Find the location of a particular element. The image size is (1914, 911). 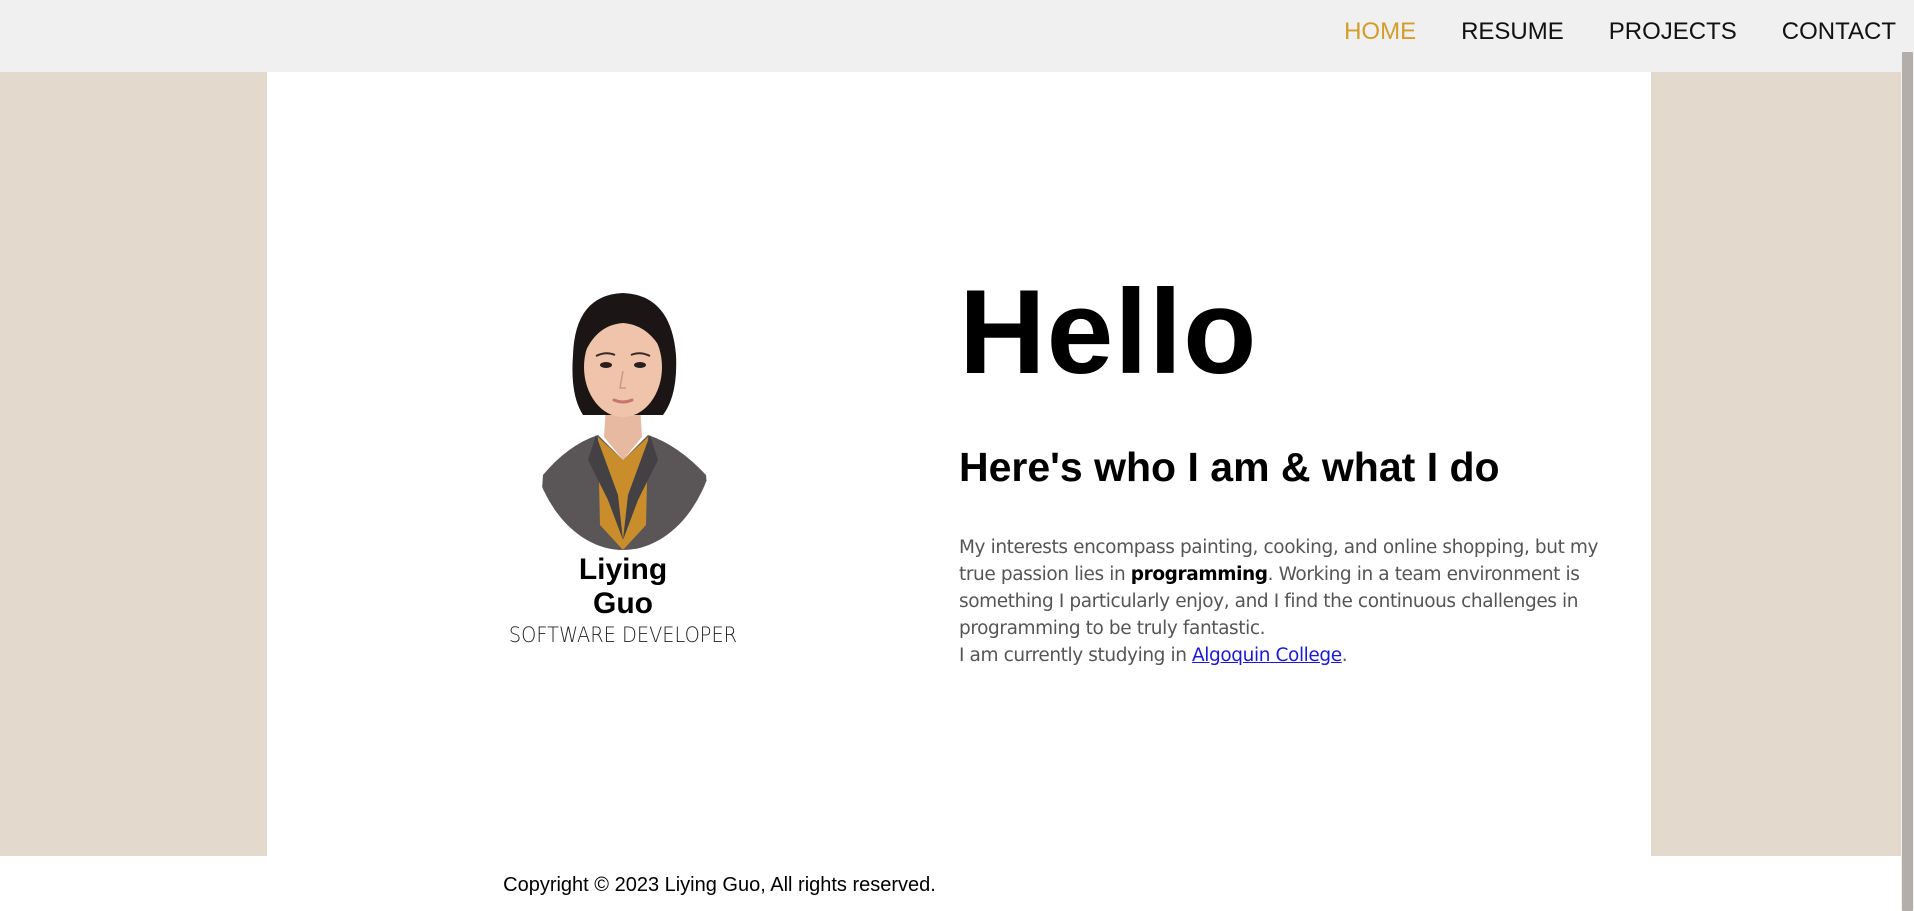

profile-photo-illustration is located at coordinates (623, 417).